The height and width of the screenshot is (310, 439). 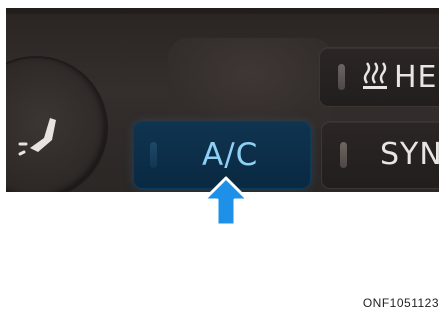 I want to click on image-code: ONF1051123, so click(x=400, y=303).